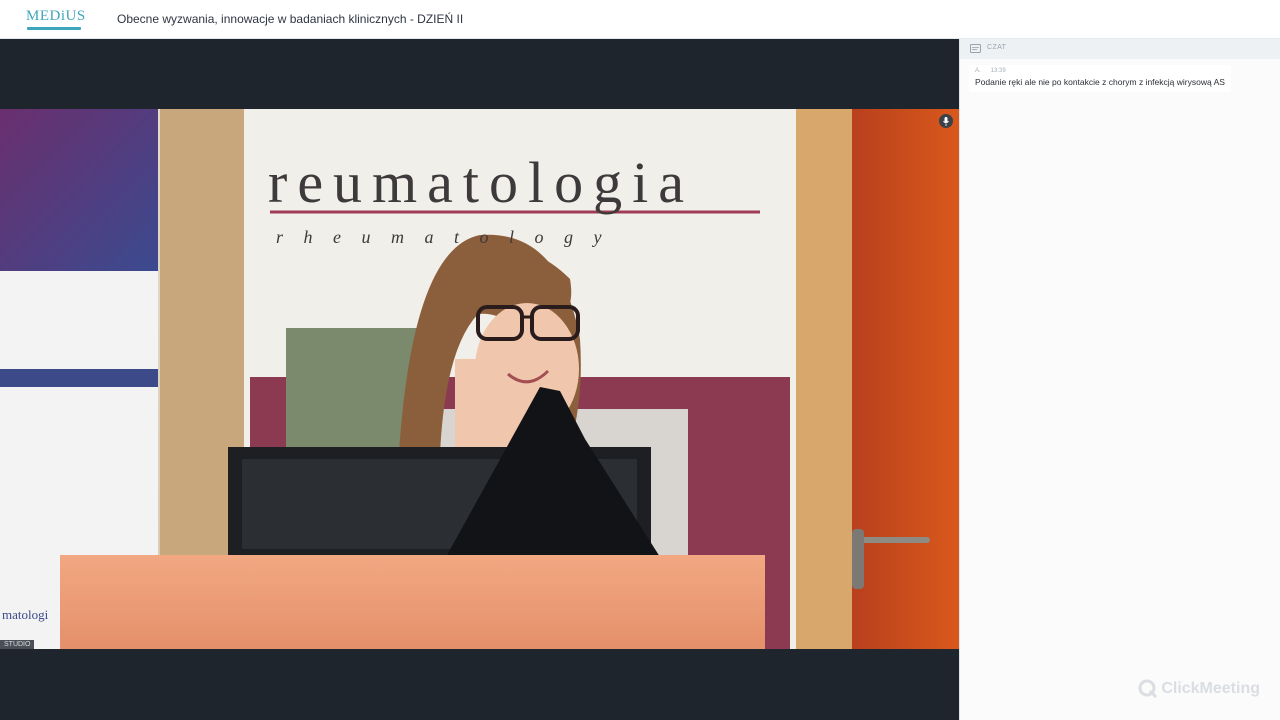  What do you see at coordinates (54, 28) in the screenshot?
I see `logo-underline` at bounding box center [54, 28].